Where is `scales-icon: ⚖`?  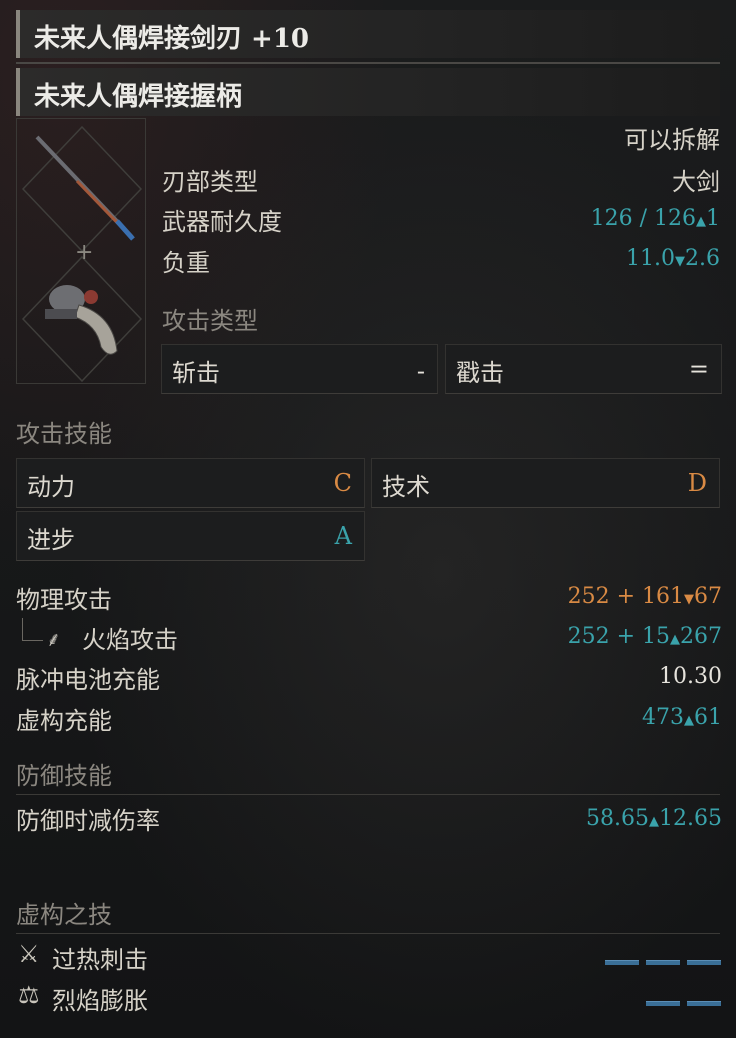 scales-icon: ⚖ is located at coordinates (29, 995).